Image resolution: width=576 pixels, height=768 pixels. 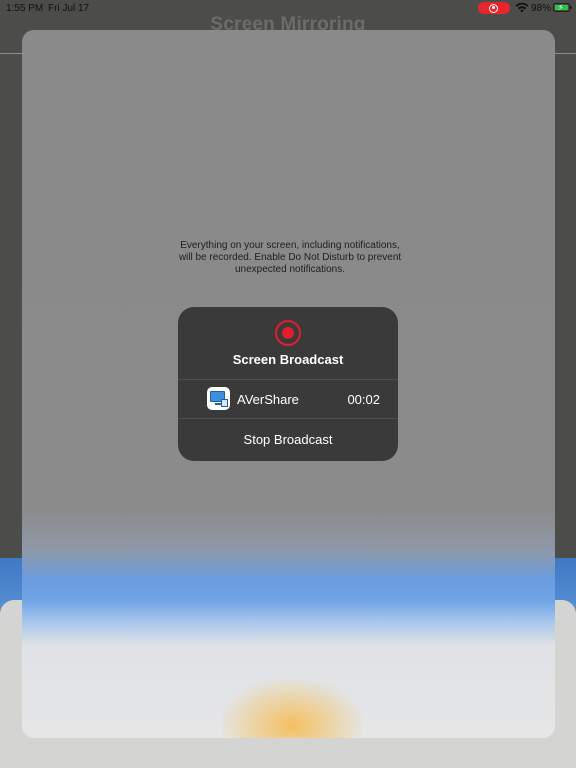 I want to click on device-icon, so click(x=224, y=403).